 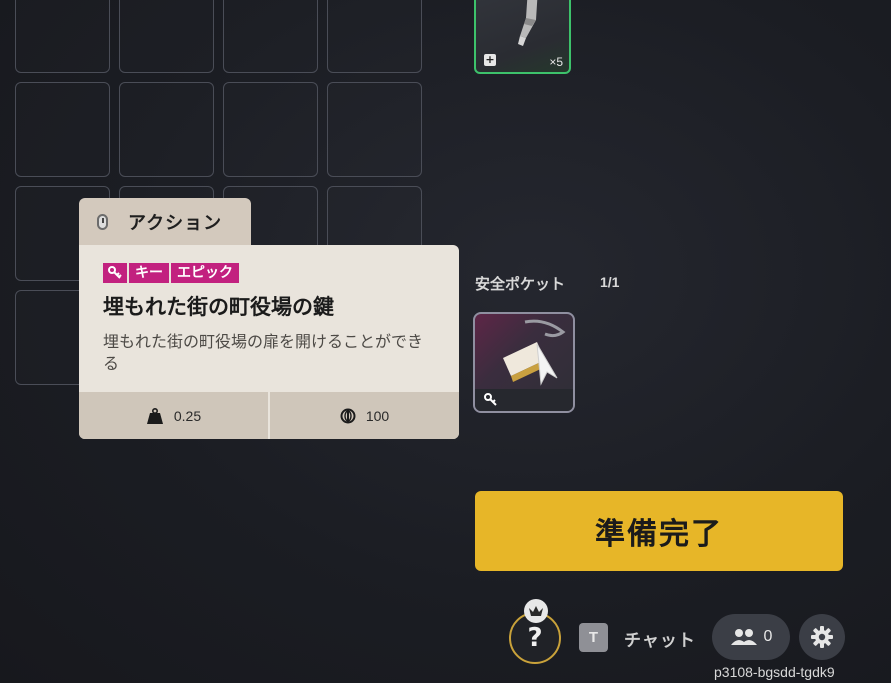 I want to click on item-stats: 0.25 100, so click(x=269, y=415).